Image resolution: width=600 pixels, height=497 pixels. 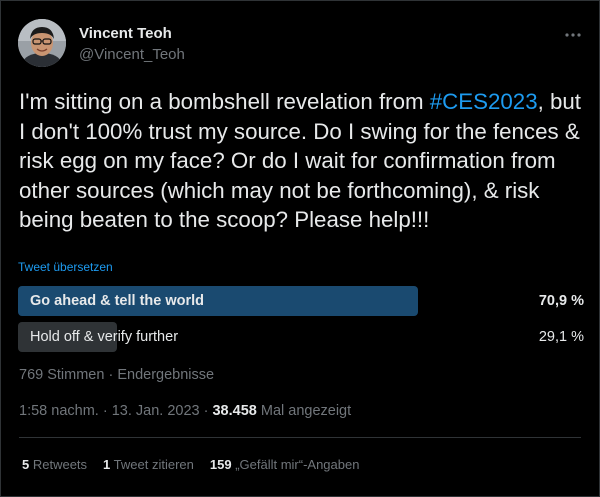 I want to click on author-name: Vincent Teoh, so click(x=125, y=33).